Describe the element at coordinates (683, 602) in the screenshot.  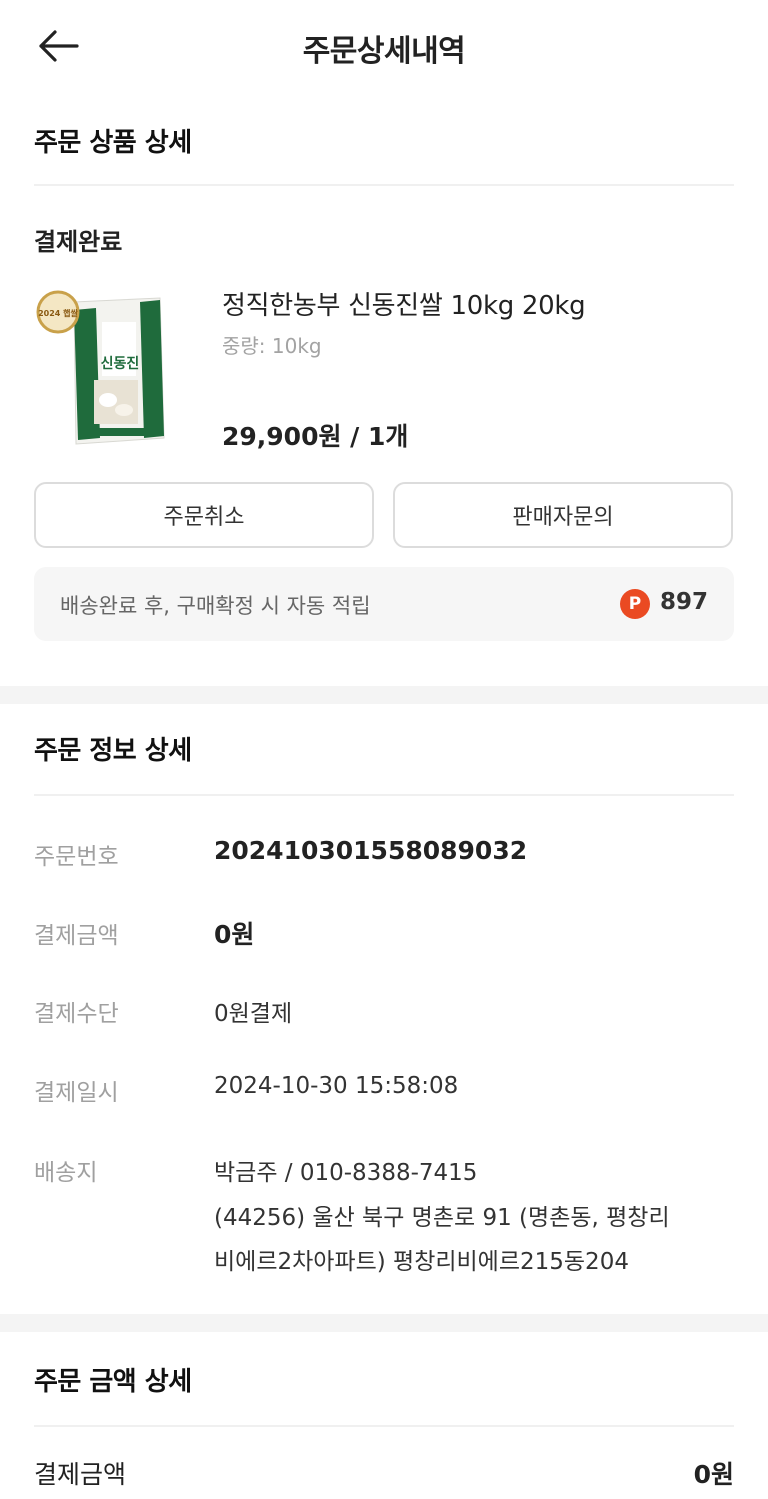
I see `point-value: 897` at that location.